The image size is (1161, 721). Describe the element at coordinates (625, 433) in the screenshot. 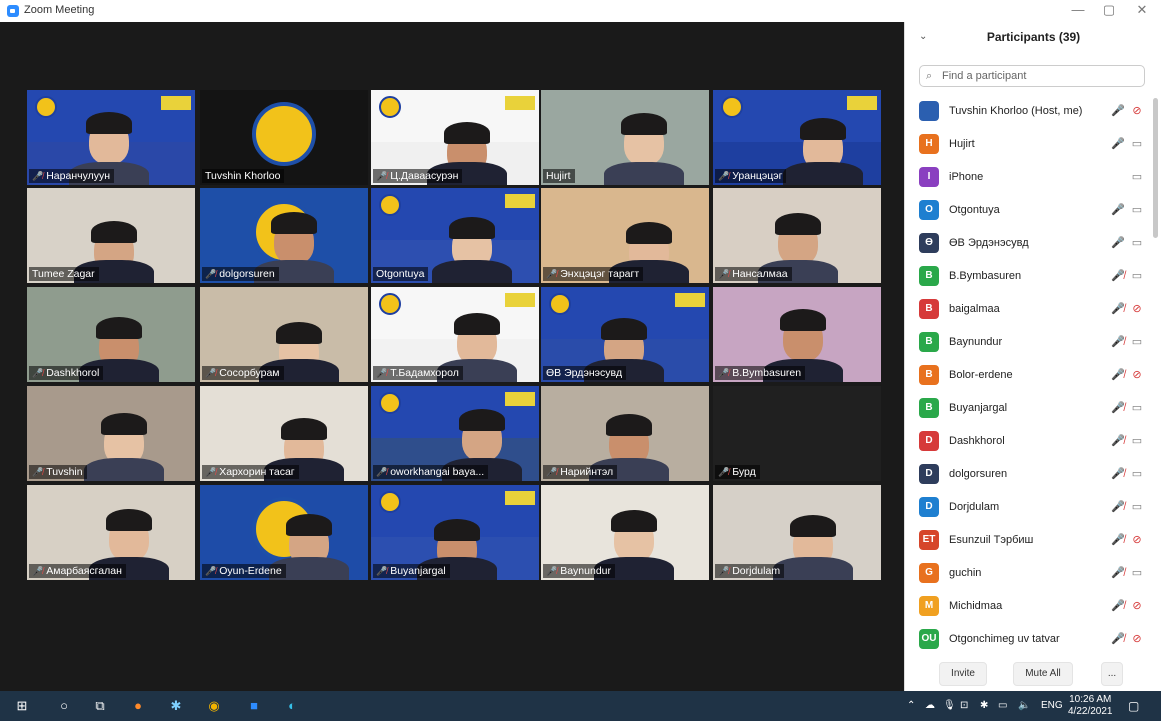

I see `video-tile: 🎤̸ Нарийнтэл` at that location.